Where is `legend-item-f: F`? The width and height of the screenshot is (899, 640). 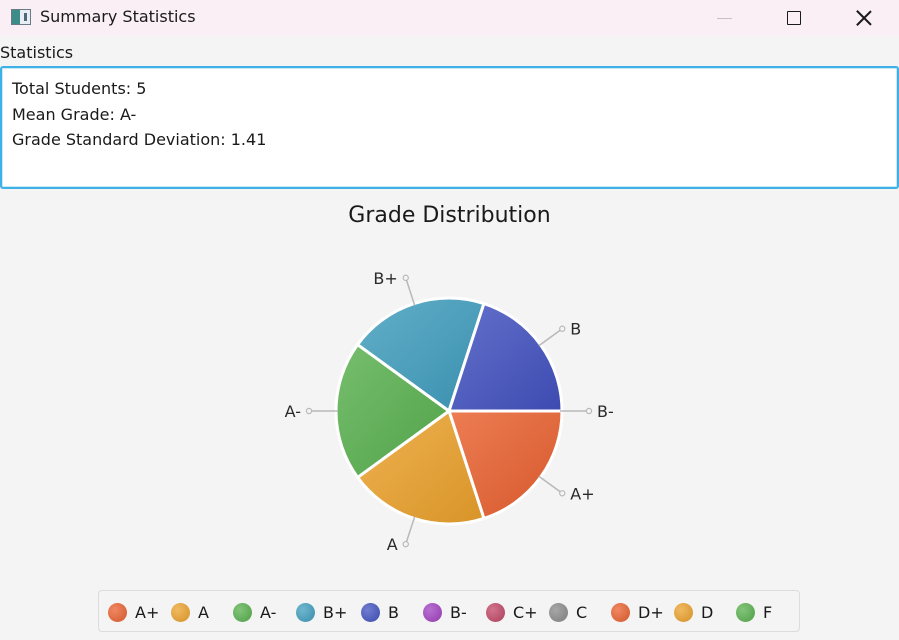 legend-item-f: F is located at coordinates (754, 612).